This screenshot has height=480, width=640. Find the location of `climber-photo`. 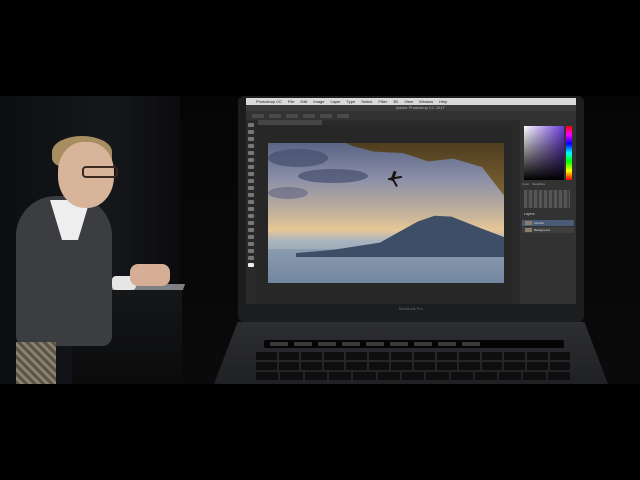

climber-photo is located at coordinates (386, 213).